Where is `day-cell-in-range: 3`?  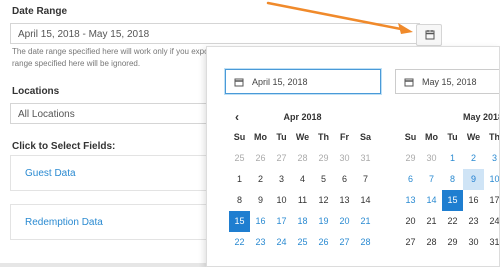 day-cell-in-range: 3 is located at coordinates (491, 158).